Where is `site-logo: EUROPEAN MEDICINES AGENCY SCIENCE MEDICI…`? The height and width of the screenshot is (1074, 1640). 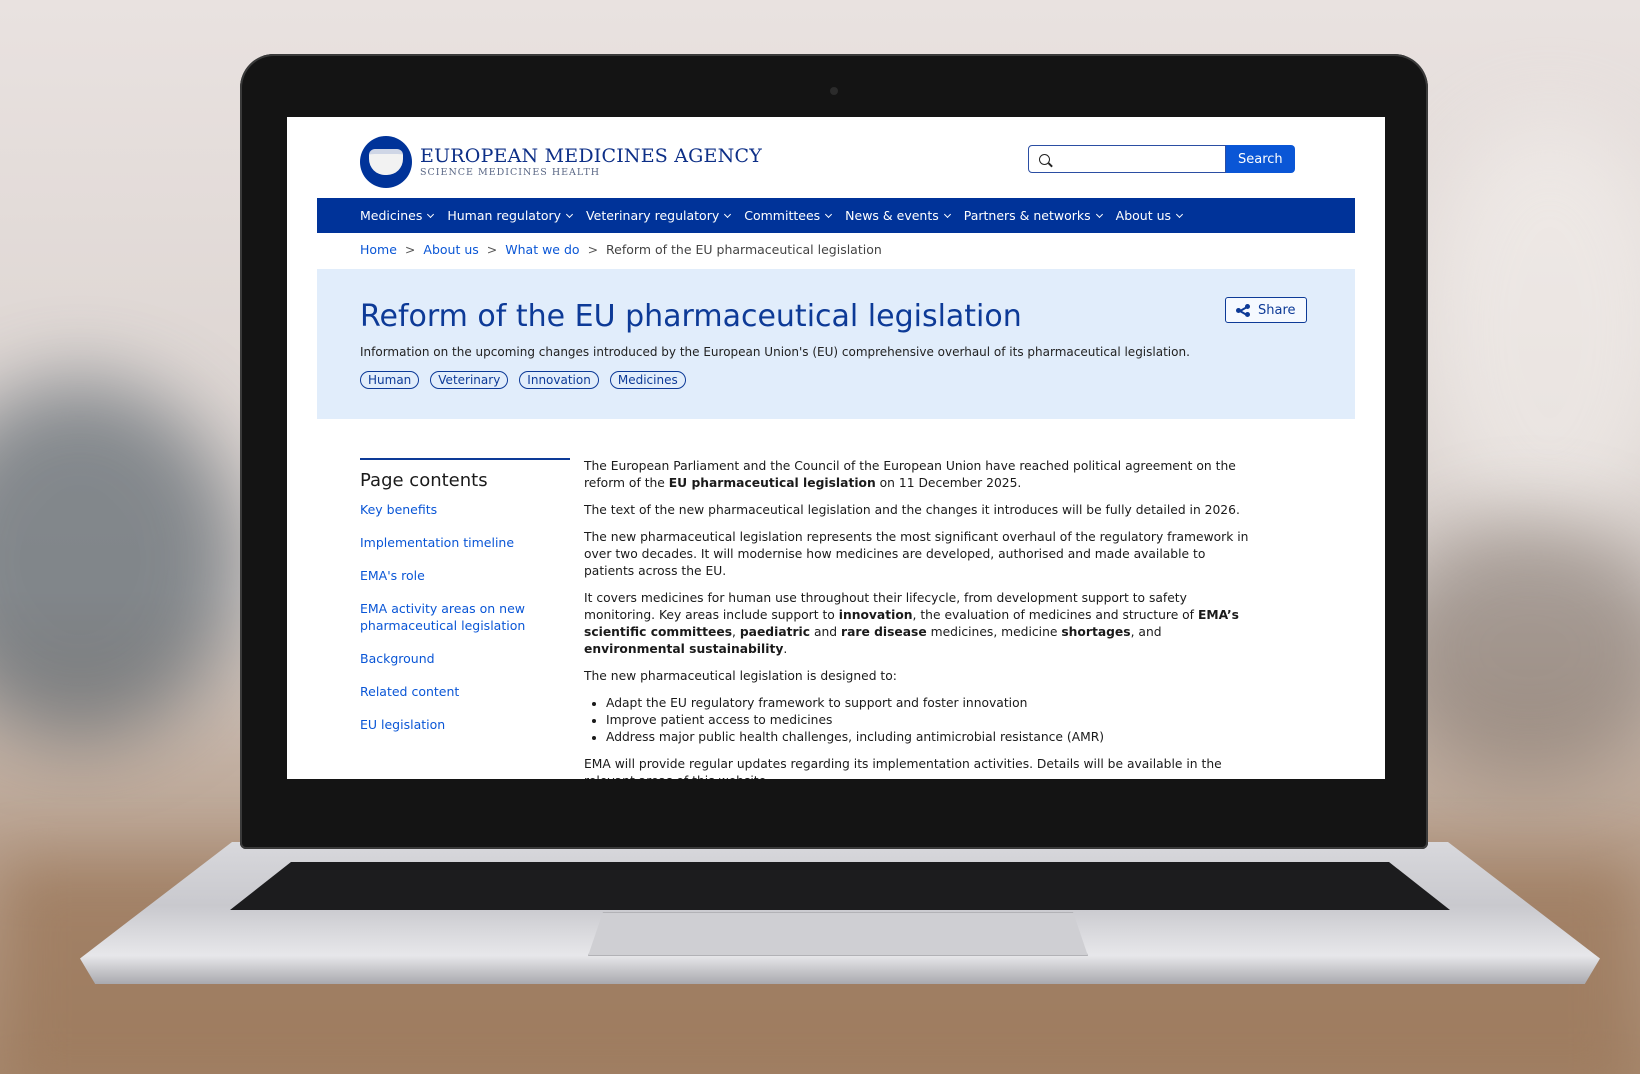 site-logo: EUROPEAN MEDICINES AGENCY SCIENCE MEDICI… is located at coordinates (561, 162).